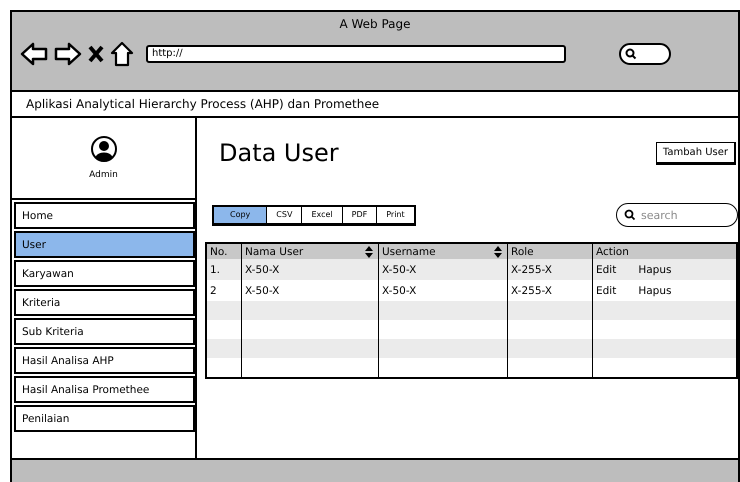  Describe the element at coordinates (224, 251) in the screenshot. I see `column-header: No.` at that location.